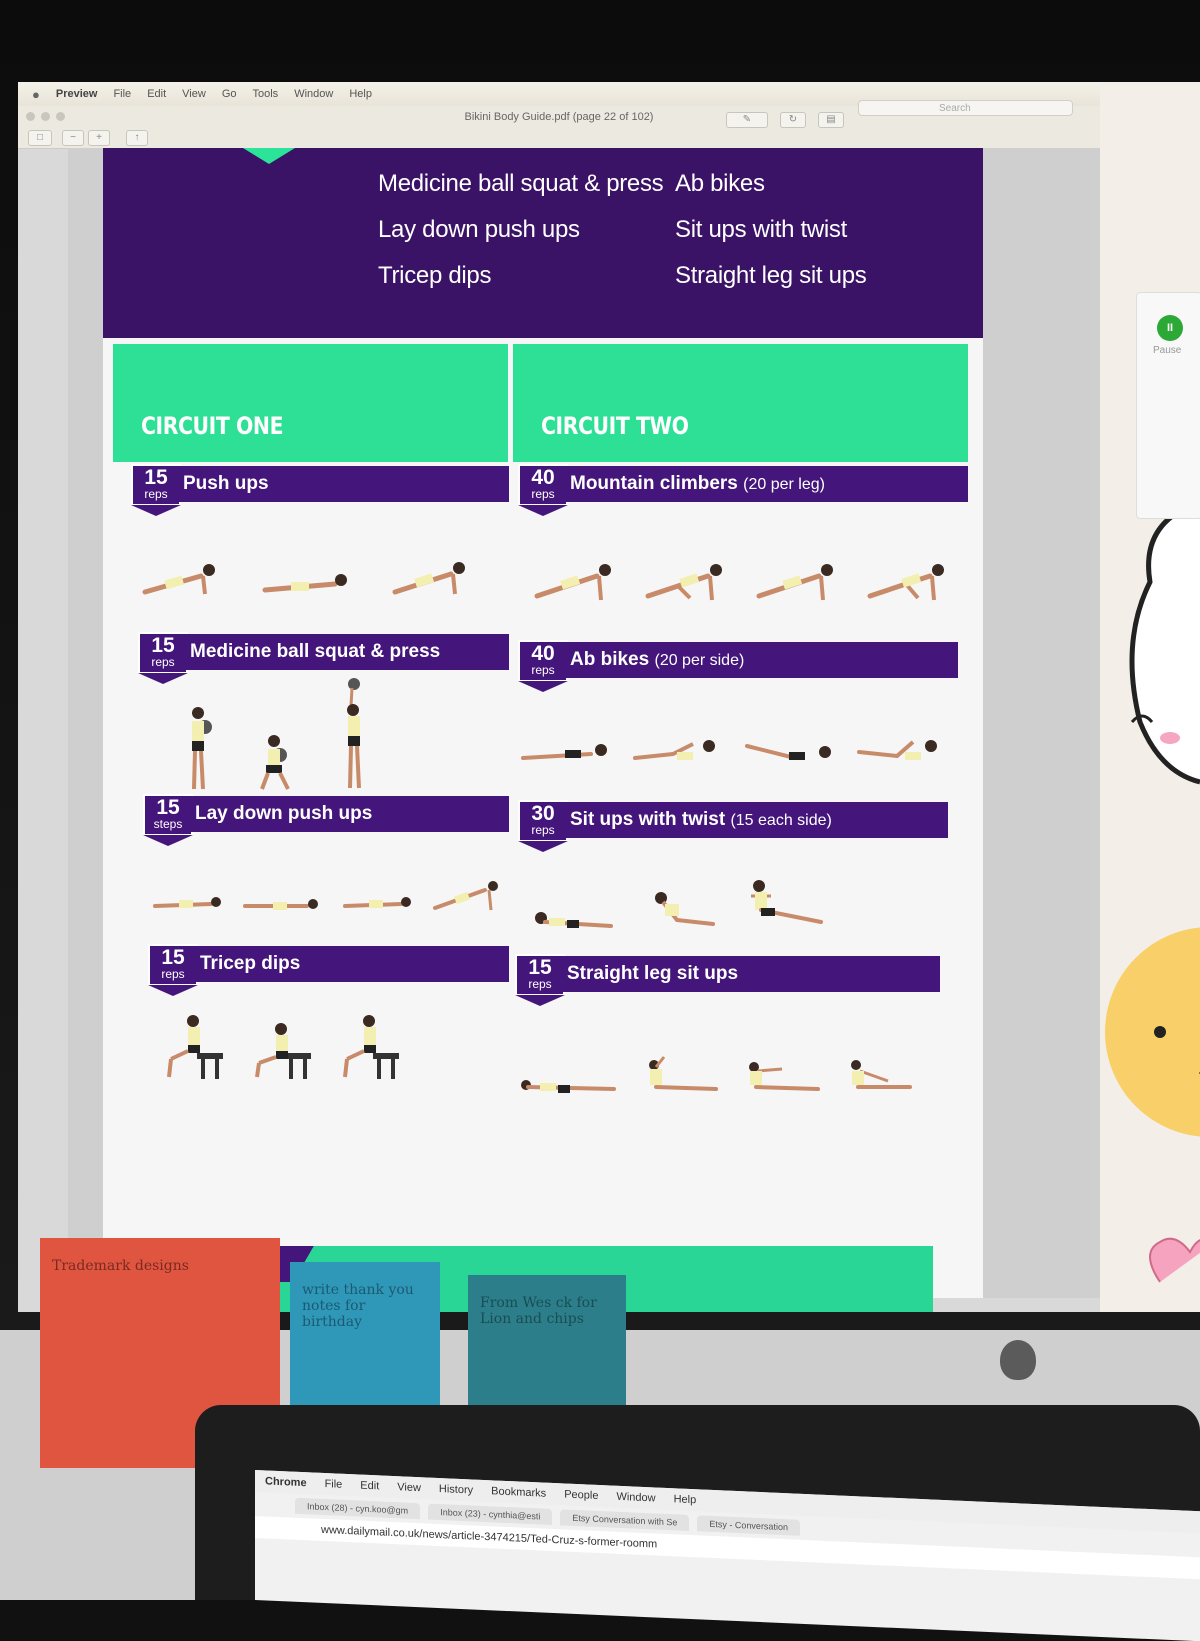 Image resolution: width=1200 pixels, height=1641 pixels. Describe the element at coordinates (625, 1520) in the screenshot. I see `browser-tab: Etsy Conversation with Se` at that location.